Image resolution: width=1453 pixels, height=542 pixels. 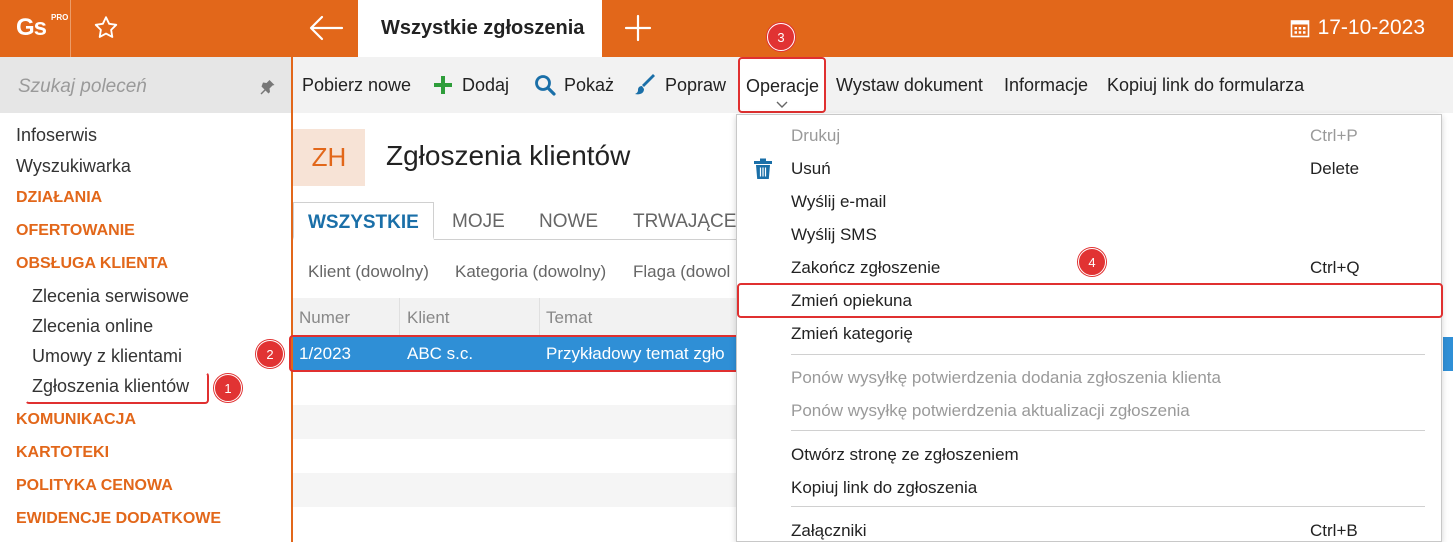 I want to click on fetch-new-label: Pobierz nowe, so click(x=357, y=84).